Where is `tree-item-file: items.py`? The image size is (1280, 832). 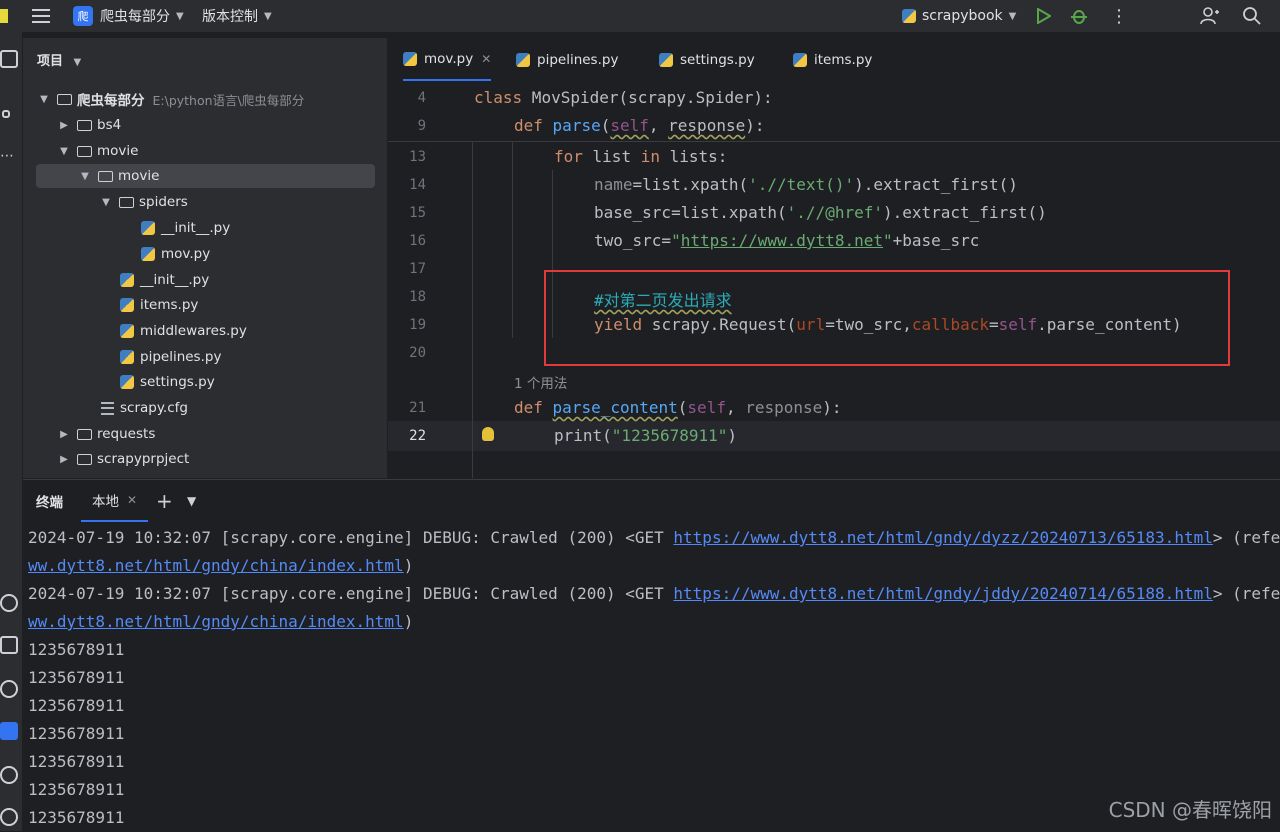
tree-item-file: items.py is located at coordinates (159, 305).